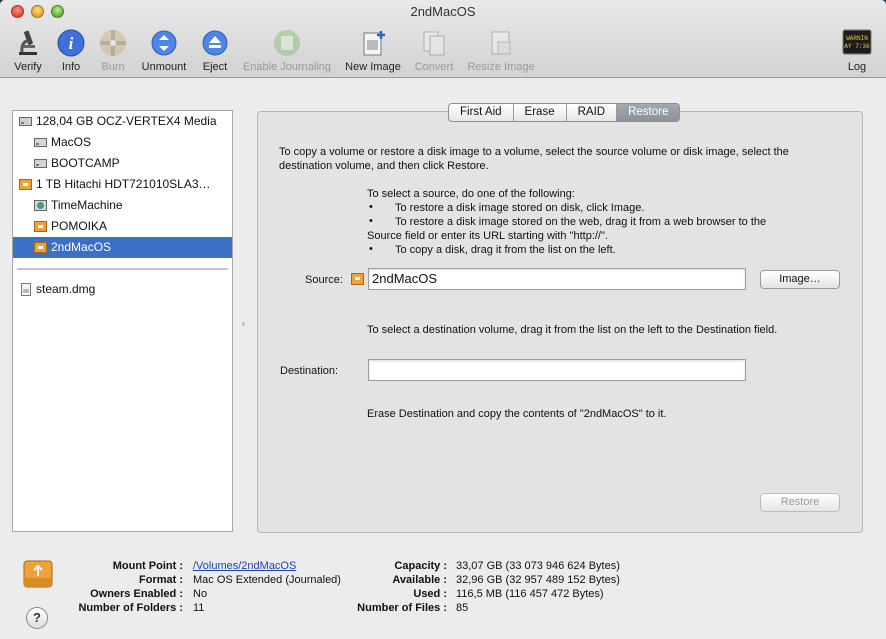  Describe the element at coordinates (324, 280) in the screenshot. I see `source-label: Source:` at that location.